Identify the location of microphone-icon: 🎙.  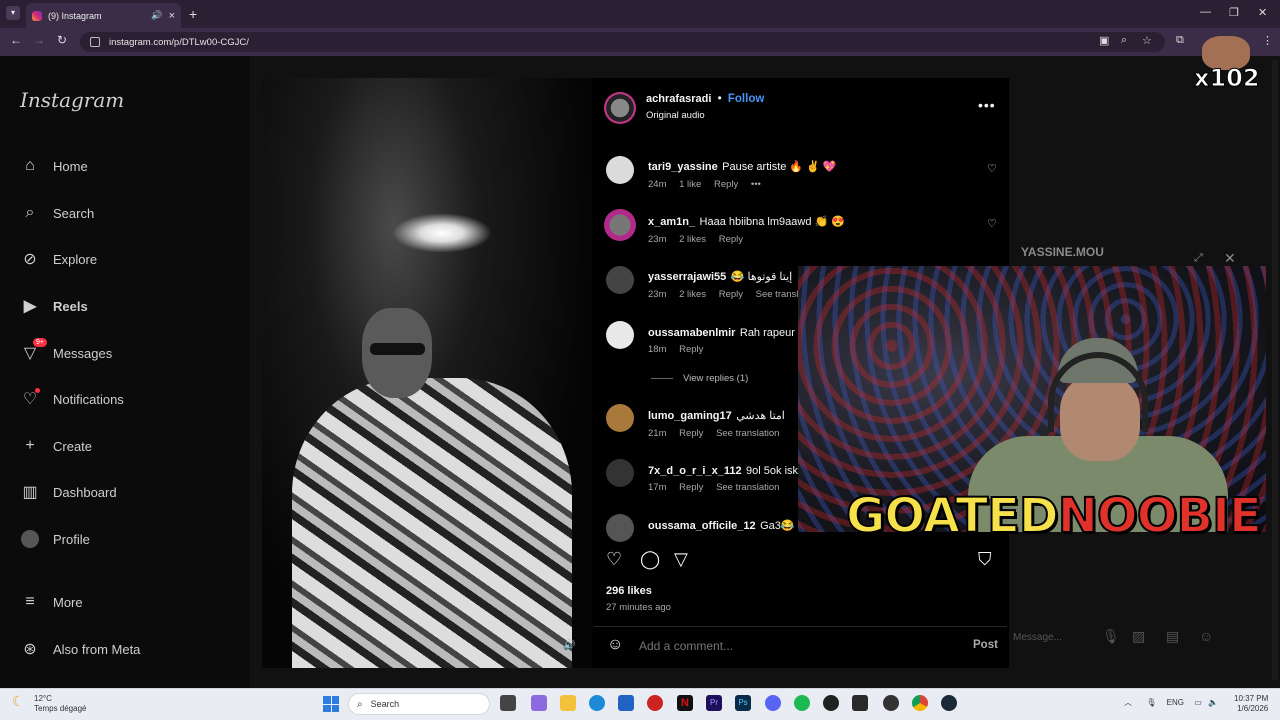
(1111, 636).